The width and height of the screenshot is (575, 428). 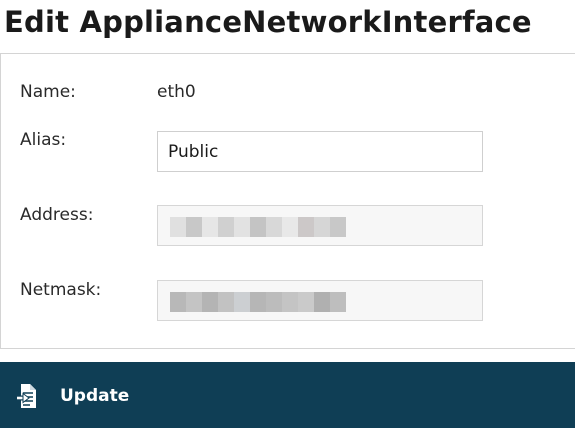 I want to click on address-input, so click(x=320, y=225).